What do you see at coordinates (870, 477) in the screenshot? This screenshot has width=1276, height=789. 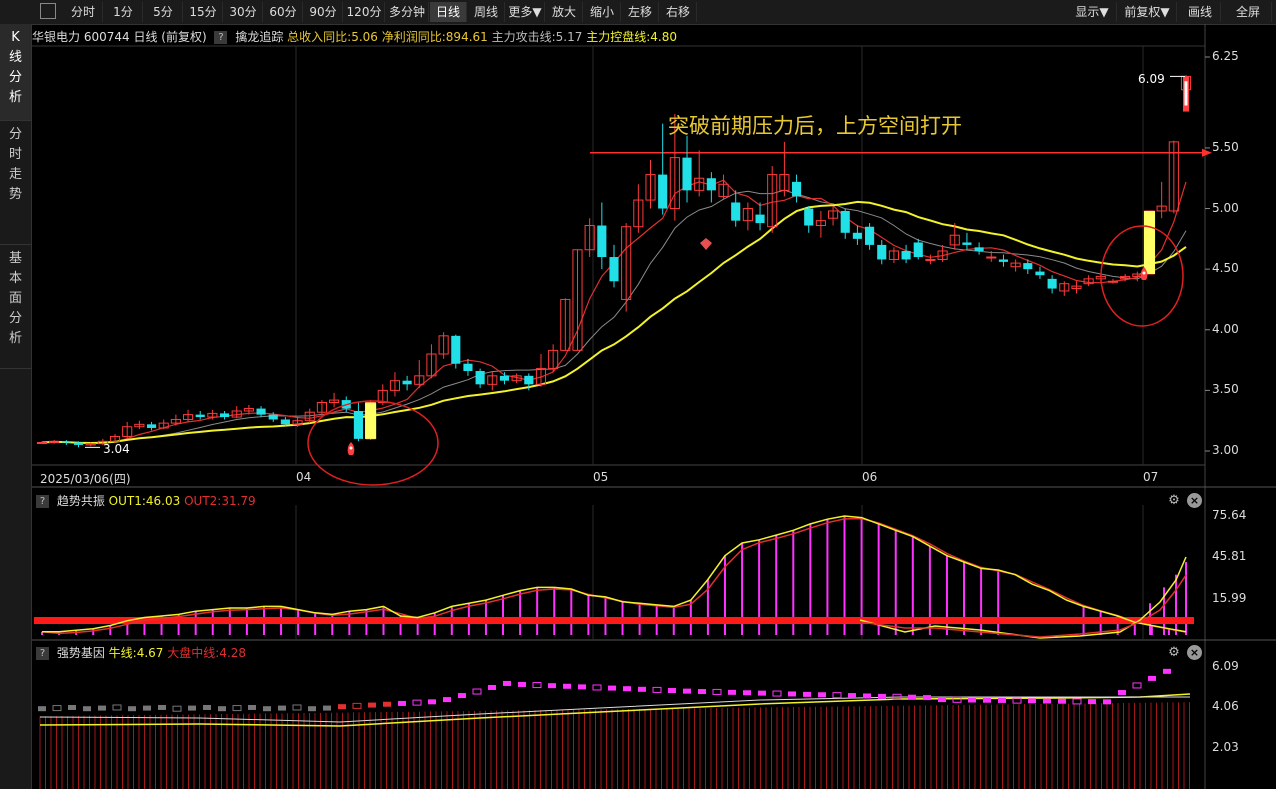 I see `date-axis-label: 06` at bounding box center [870, 477].